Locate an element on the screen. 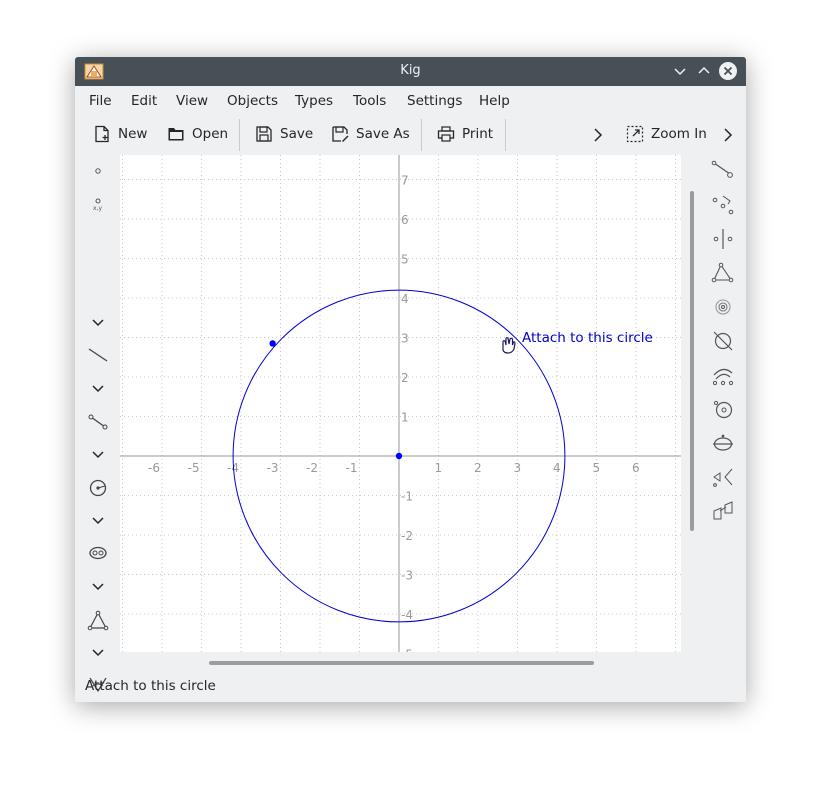  polygon-dropdown is located at coordinates (98, 653).